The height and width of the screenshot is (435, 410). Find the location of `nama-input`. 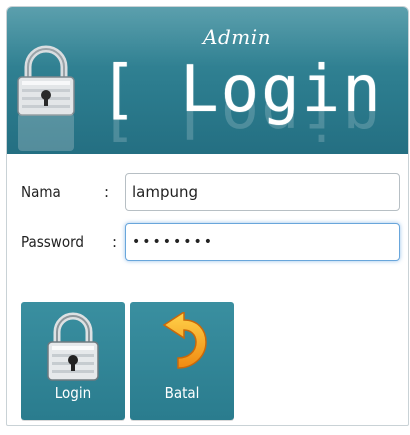

nama-input is located at coordinates (262, 192).